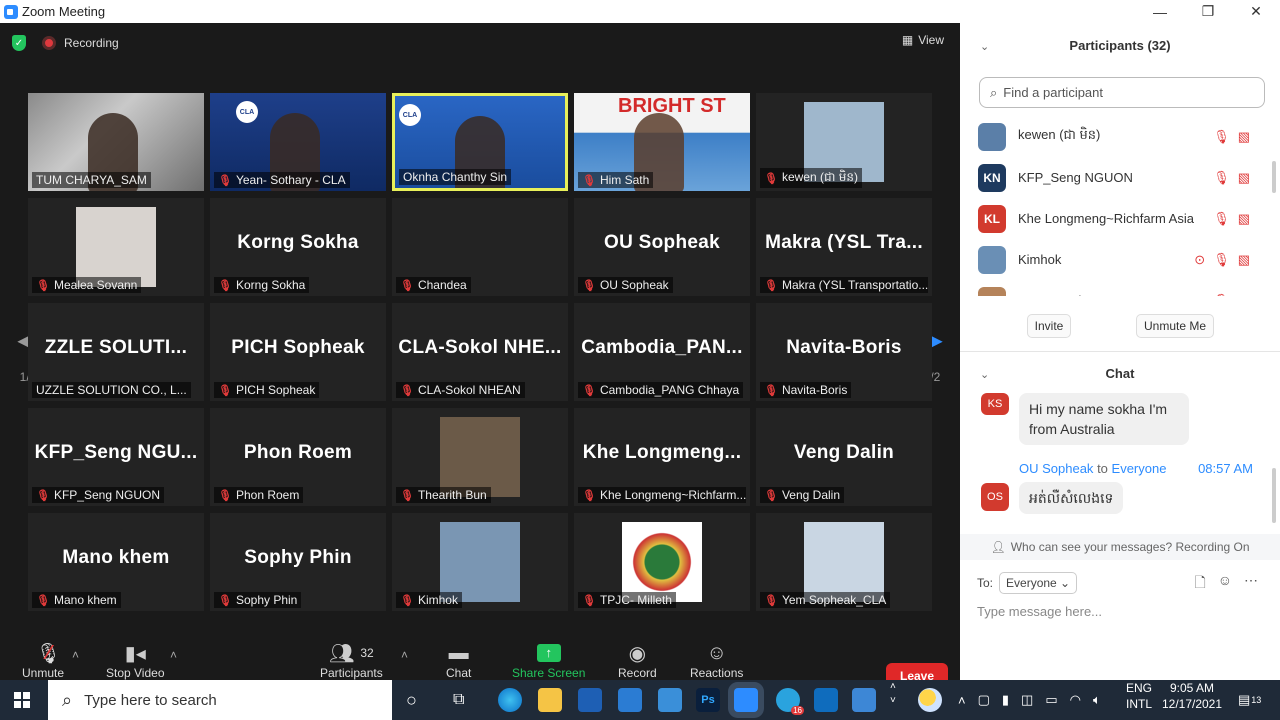 Image resolution: width=1280 pixels, height=720 pixels. I want to click on photoshop-icon: Ps, so click(708, 700).